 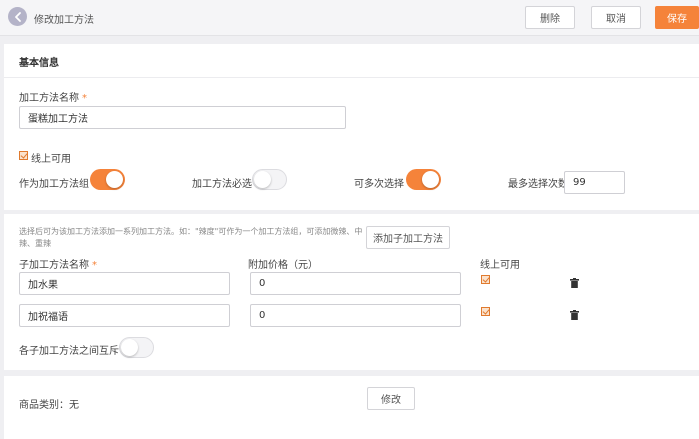 What do you see at coordinates (379, 184) in the screenshot?
I see `multi-select-label: 可多次选择` at bounding box center [379, 184].